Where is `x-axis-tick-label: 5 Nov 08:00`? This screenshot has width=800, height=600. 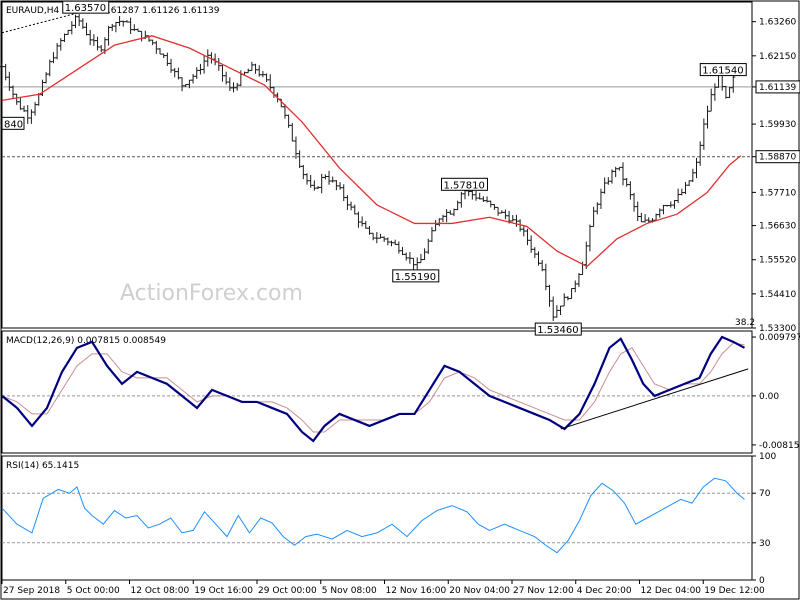 x-axis-tick-label: 5 Nov 08:00 is located at coordinates (349, 591).